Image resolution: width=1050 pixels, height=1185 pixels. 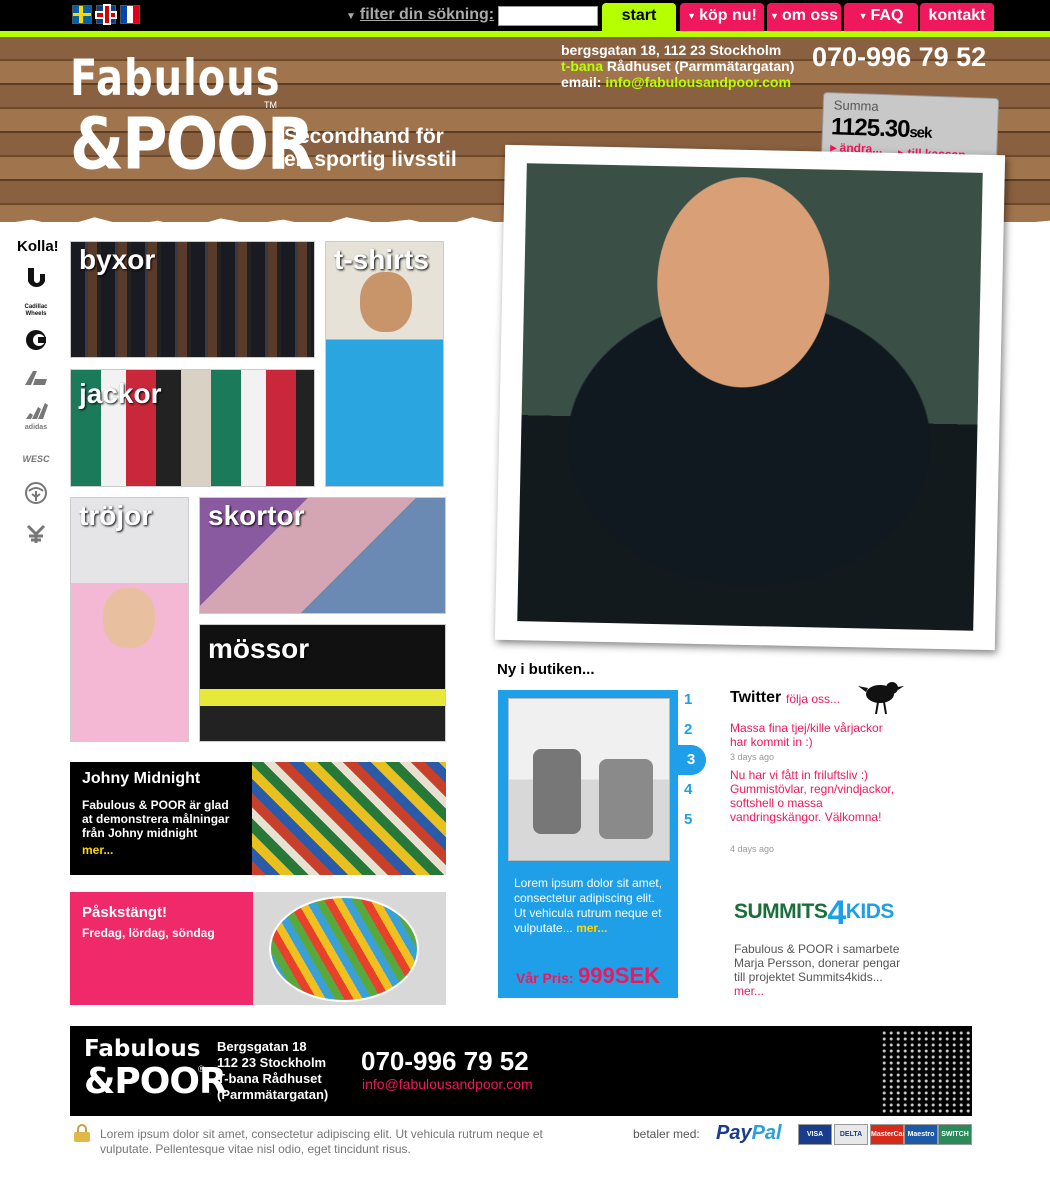 What do you see at coordinates (427, 14) in the screenshot?
I see `filter-search-label: filter din sökning:` at bounding box center [427, 14].